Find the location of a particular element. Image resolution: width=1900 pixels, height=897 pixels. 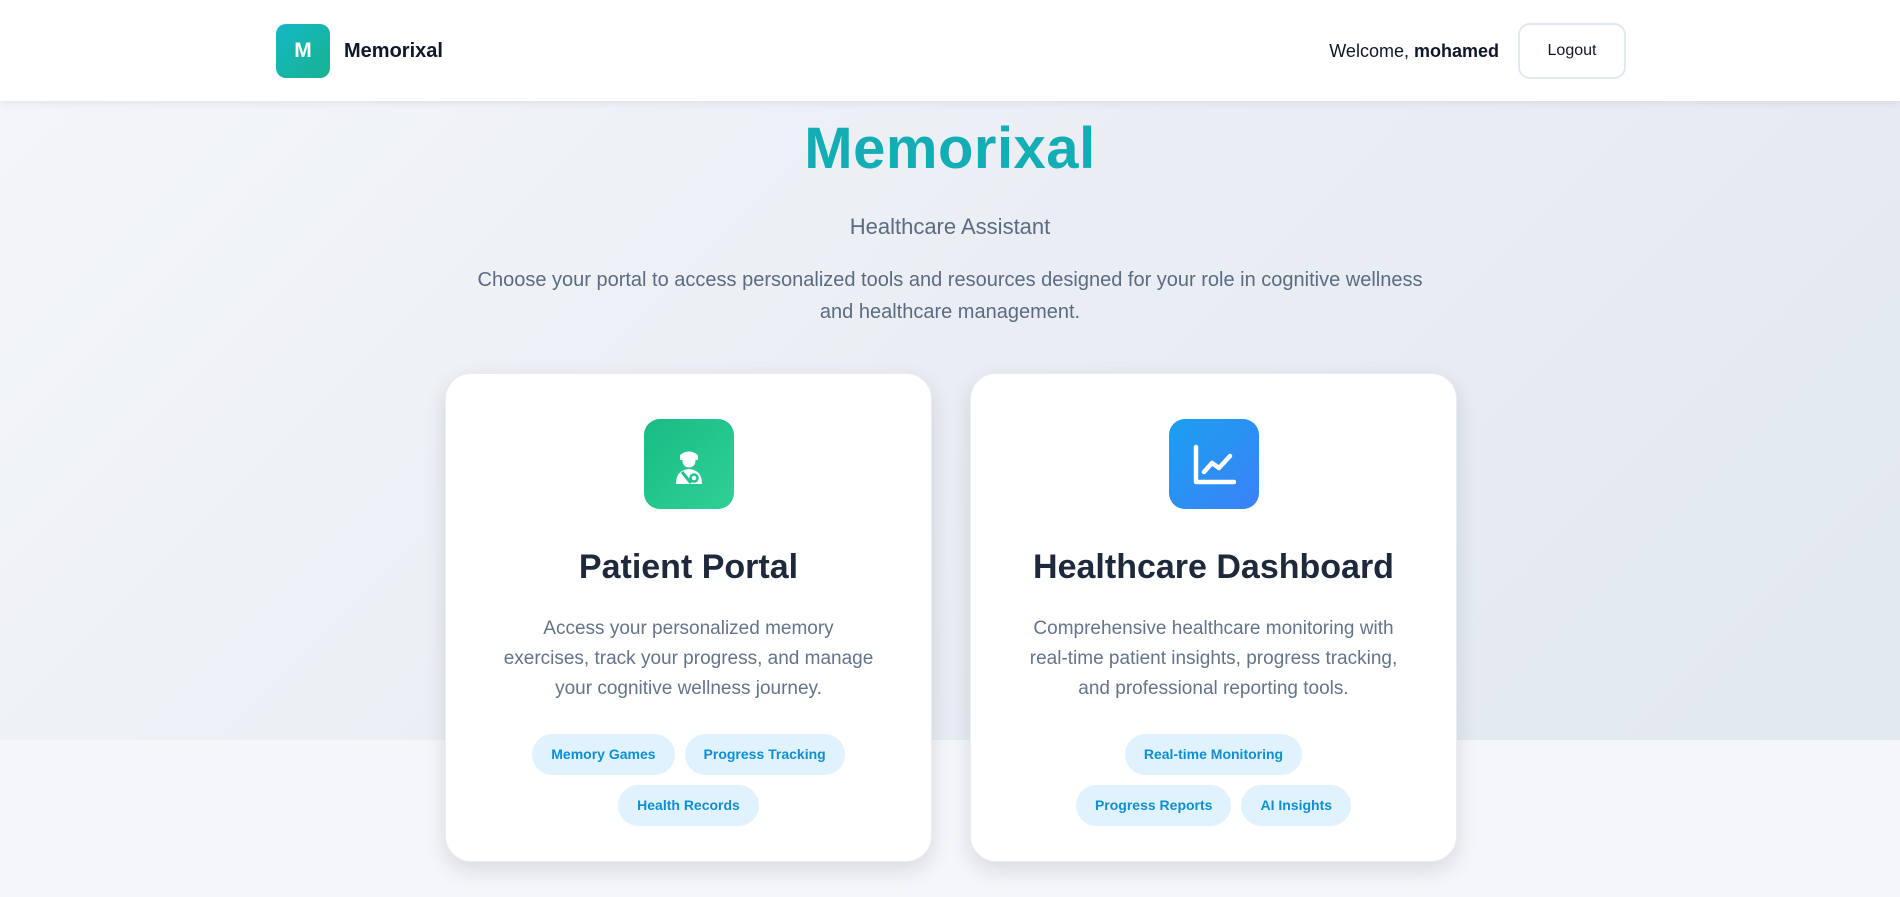

brand-logo: M is located at coordinates (303, 51).